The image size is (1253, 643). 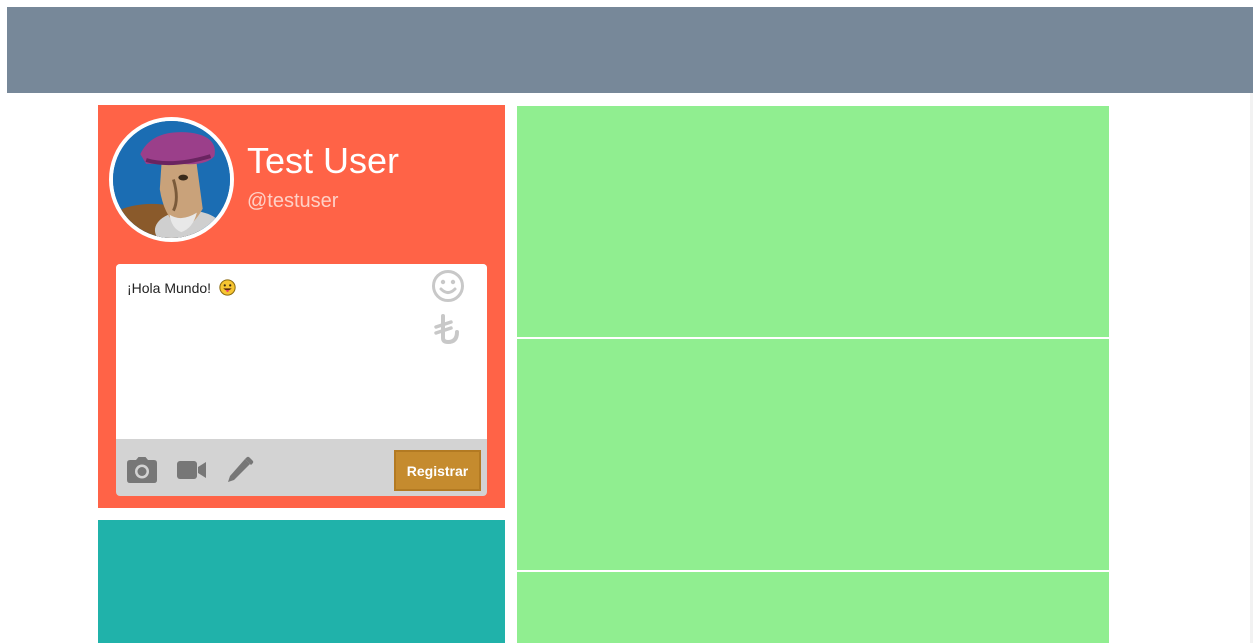 I want to click on composer-toolbar: Registrar, so click(x=301, y=467).